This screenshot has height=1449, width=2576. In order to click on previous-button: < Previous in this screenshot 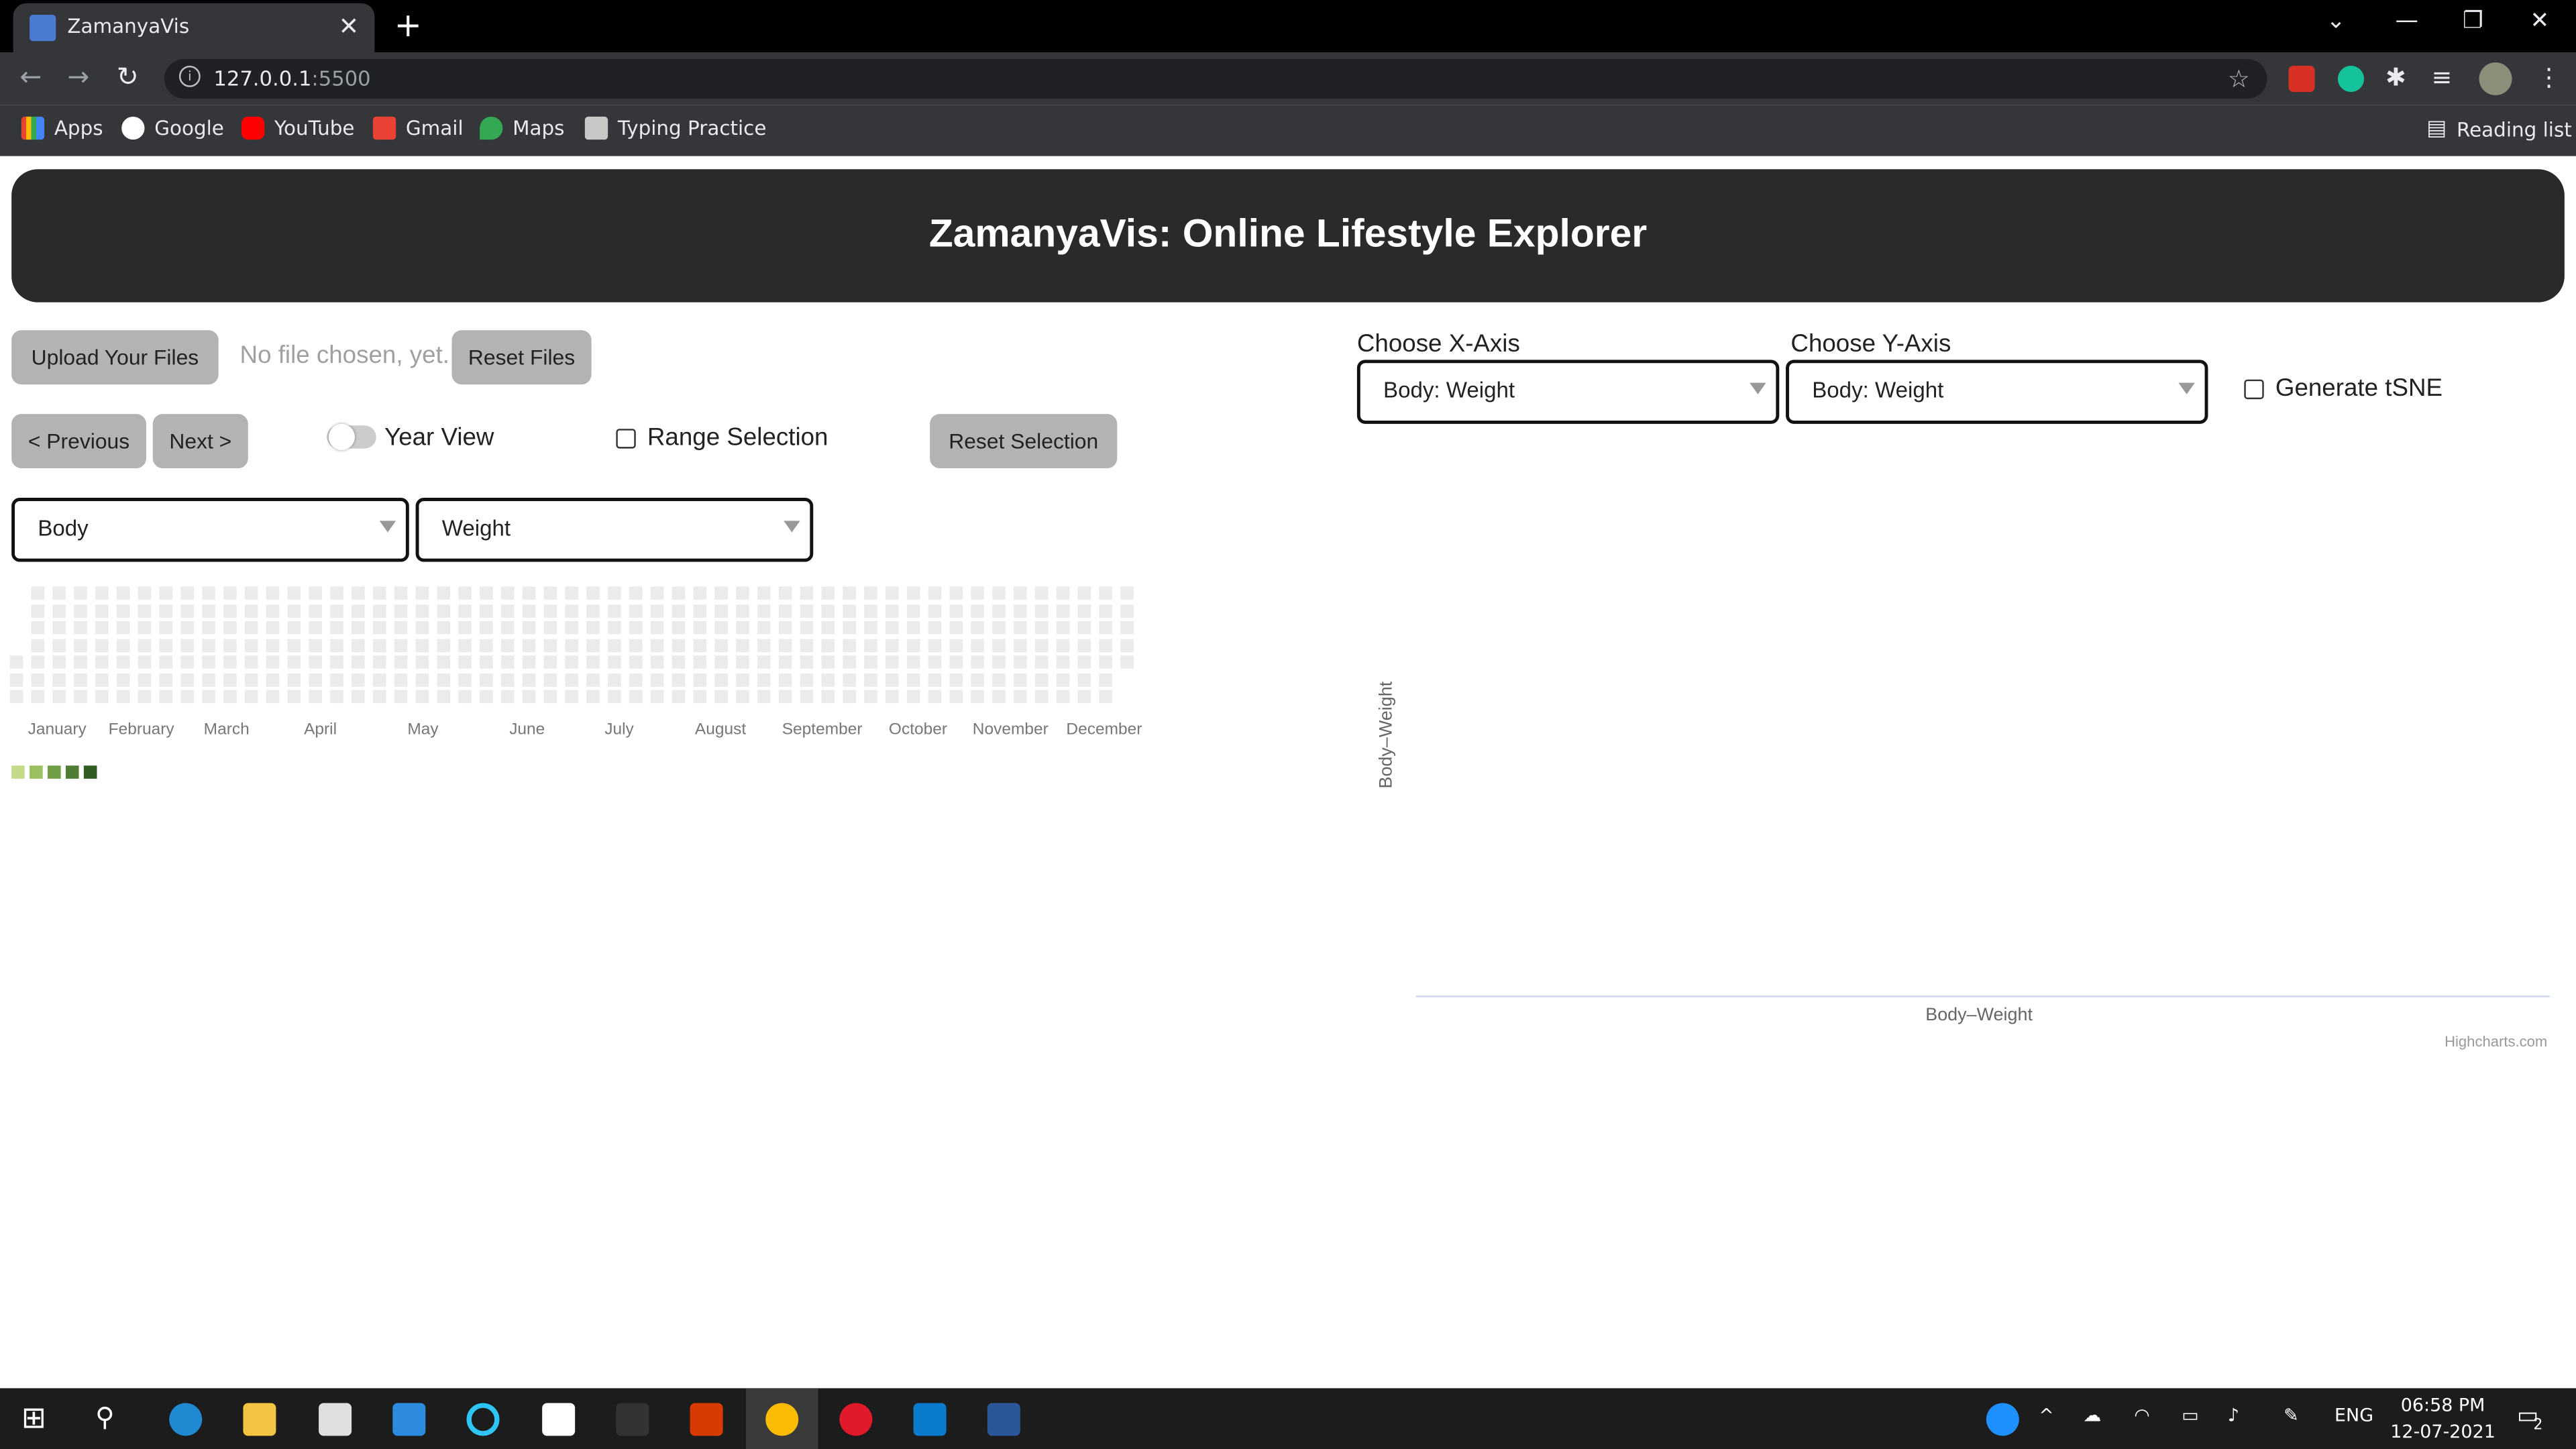, I will do `click(78, 441)`.